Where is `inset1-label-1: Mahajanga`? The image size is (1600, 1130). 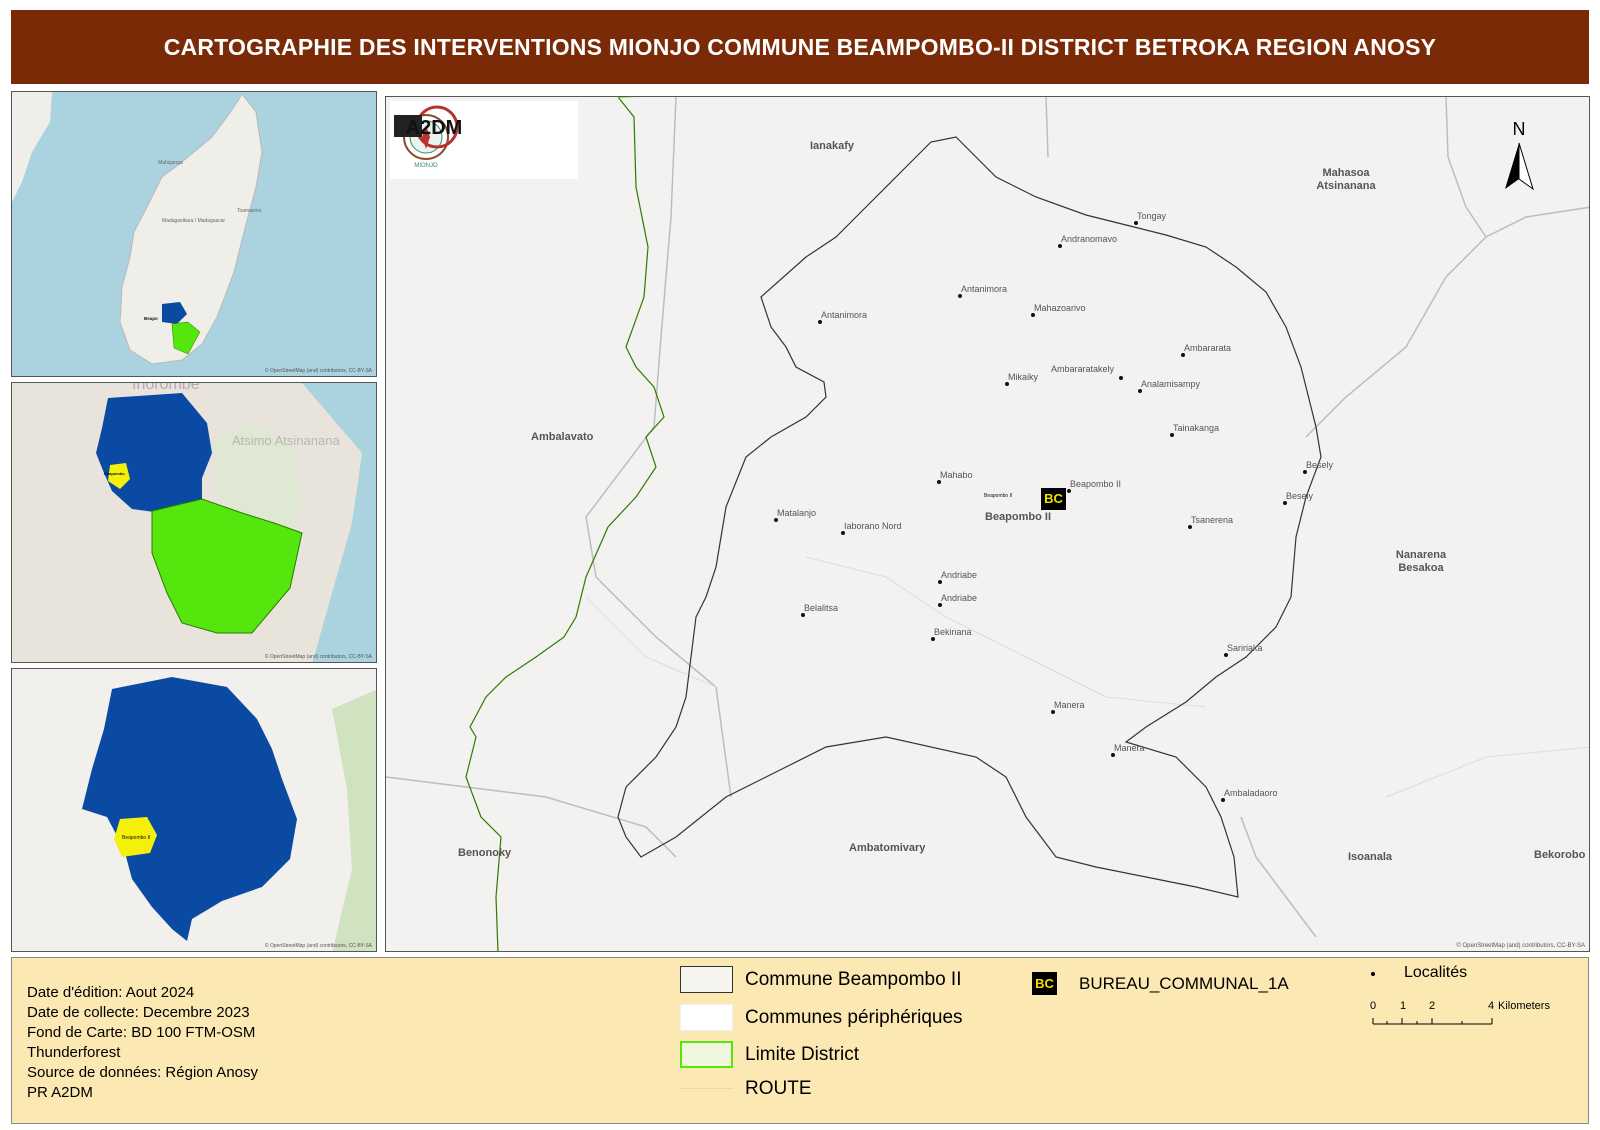 inset1-label-1: Mahajanga is located at coordinates (170, 163).